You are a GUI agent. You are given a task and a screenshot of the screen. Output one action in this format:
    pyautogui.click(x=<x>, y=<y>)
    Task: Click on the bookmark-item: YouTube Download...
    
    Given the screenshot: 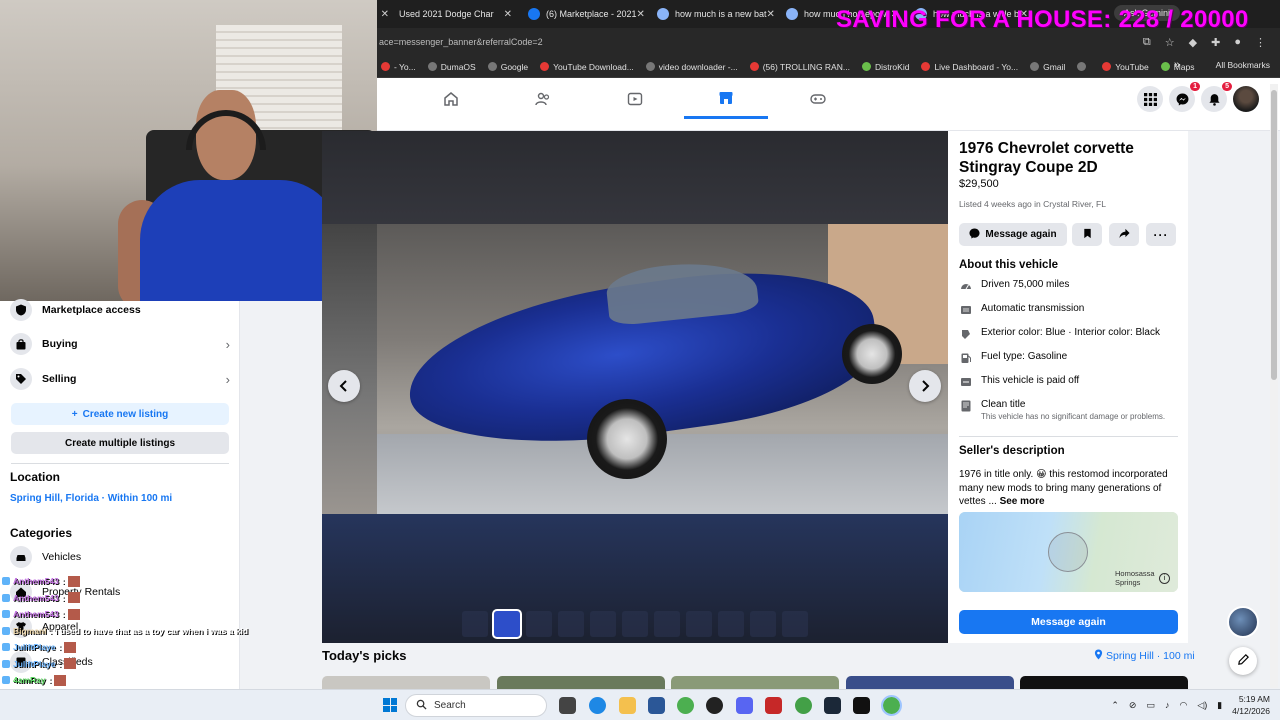 What is the action you would take?
    pyautogui.click(x=587, y=67)
    